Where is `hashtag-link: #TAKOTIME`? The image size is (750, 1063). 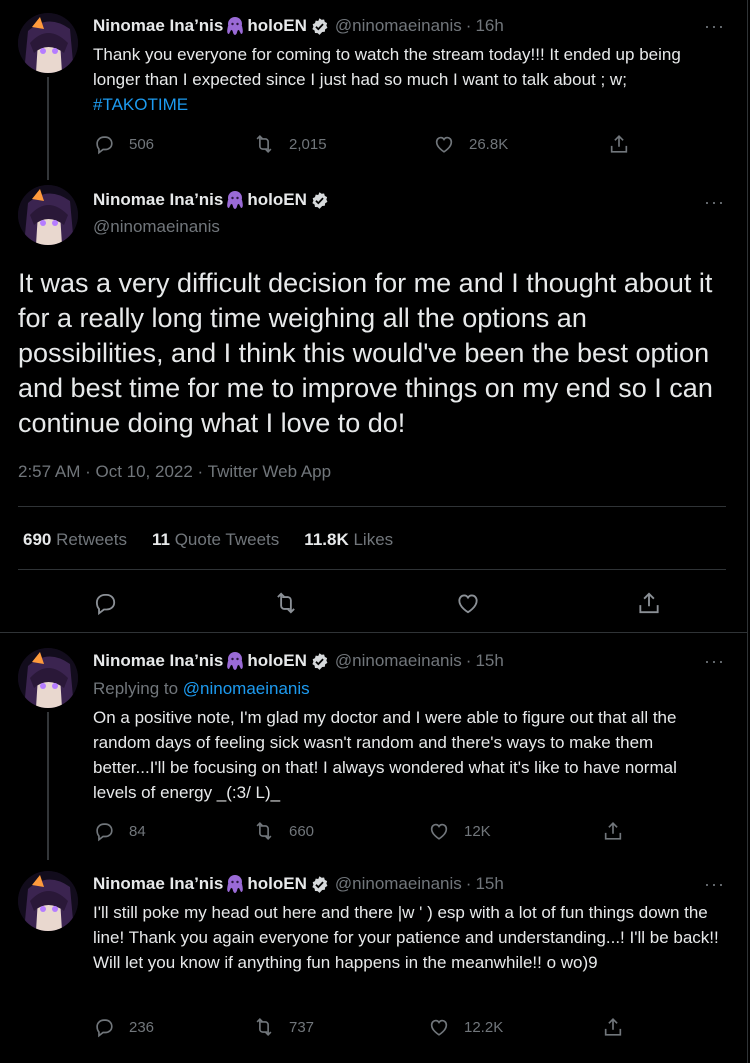
hashtag-link: #TAKOTIME is located at coordinates (140, 104).